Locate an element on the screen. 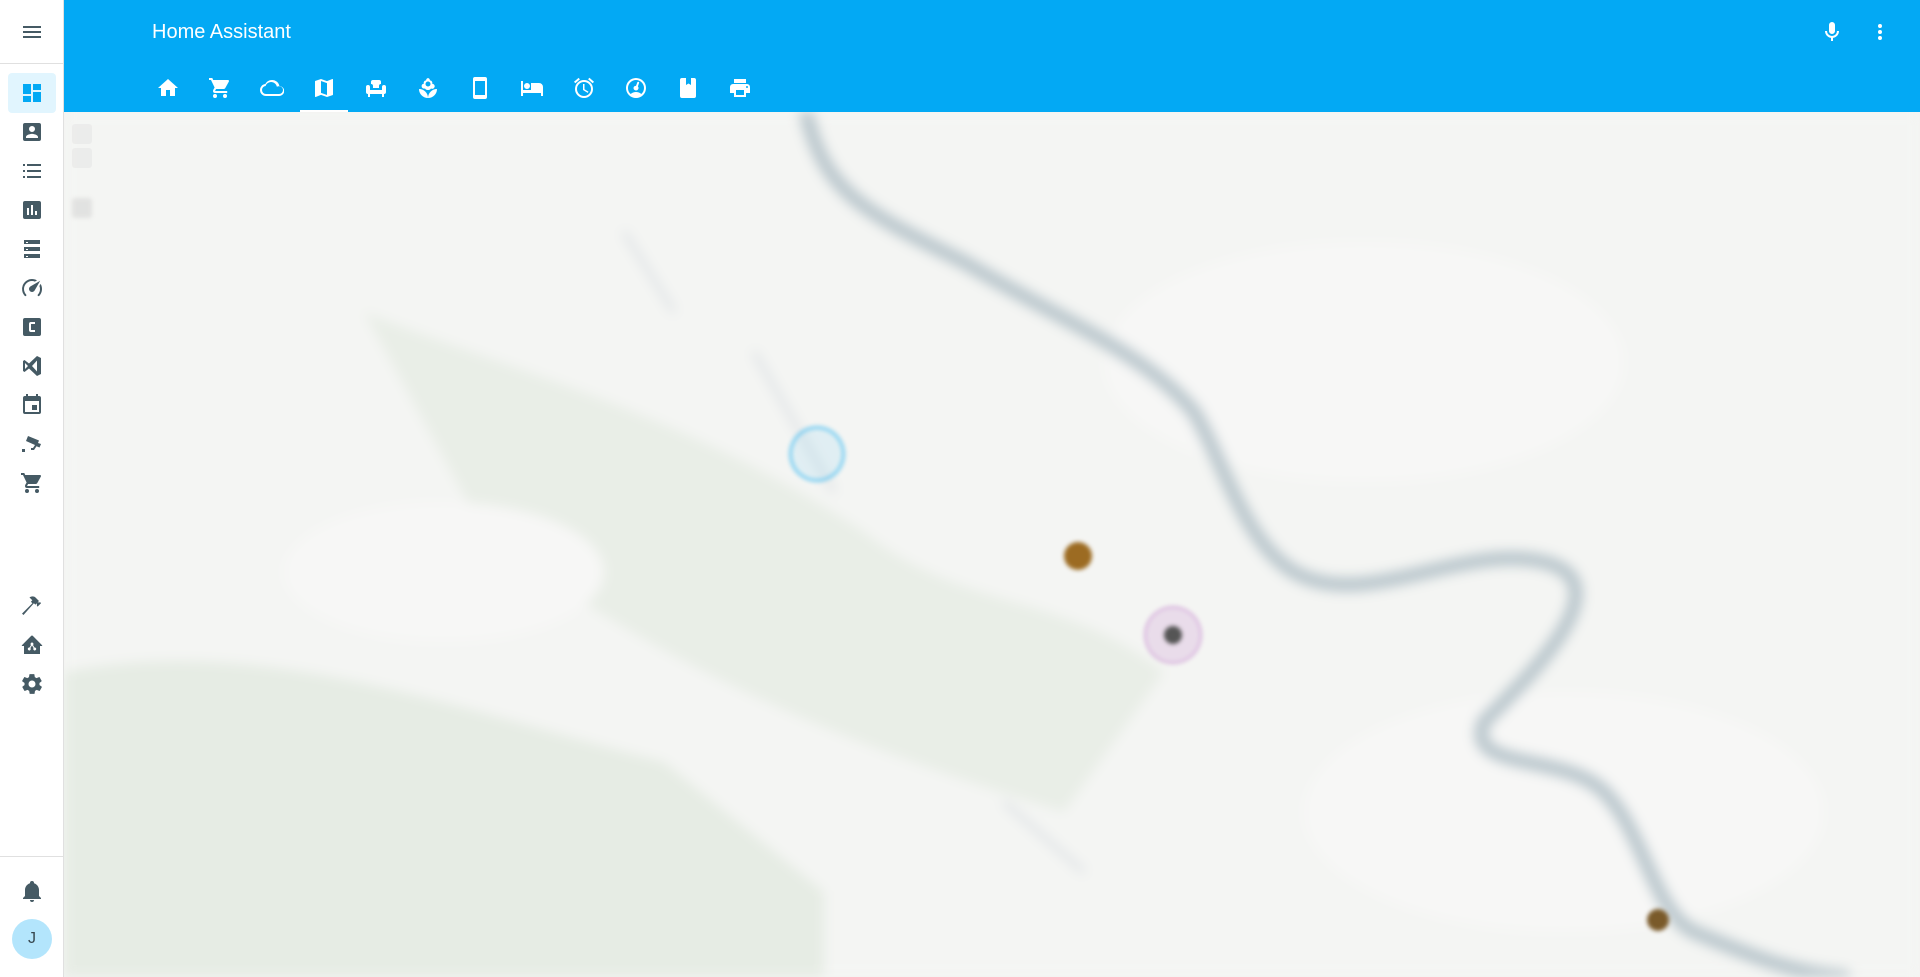 The height and width of the screenshot is (977, 1920). tab-shopping is located at coordinates (220, 88).